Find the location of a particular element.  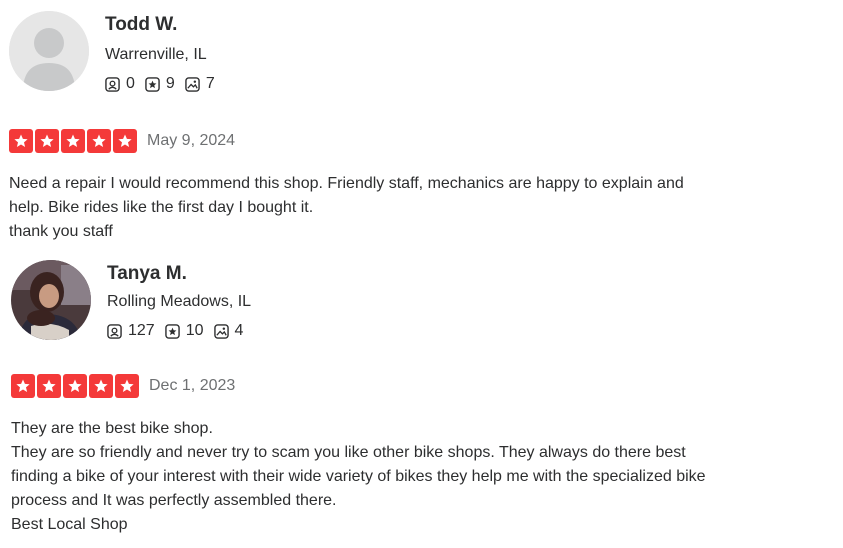

photos-value: 7 is located at coordinates (210, 83).